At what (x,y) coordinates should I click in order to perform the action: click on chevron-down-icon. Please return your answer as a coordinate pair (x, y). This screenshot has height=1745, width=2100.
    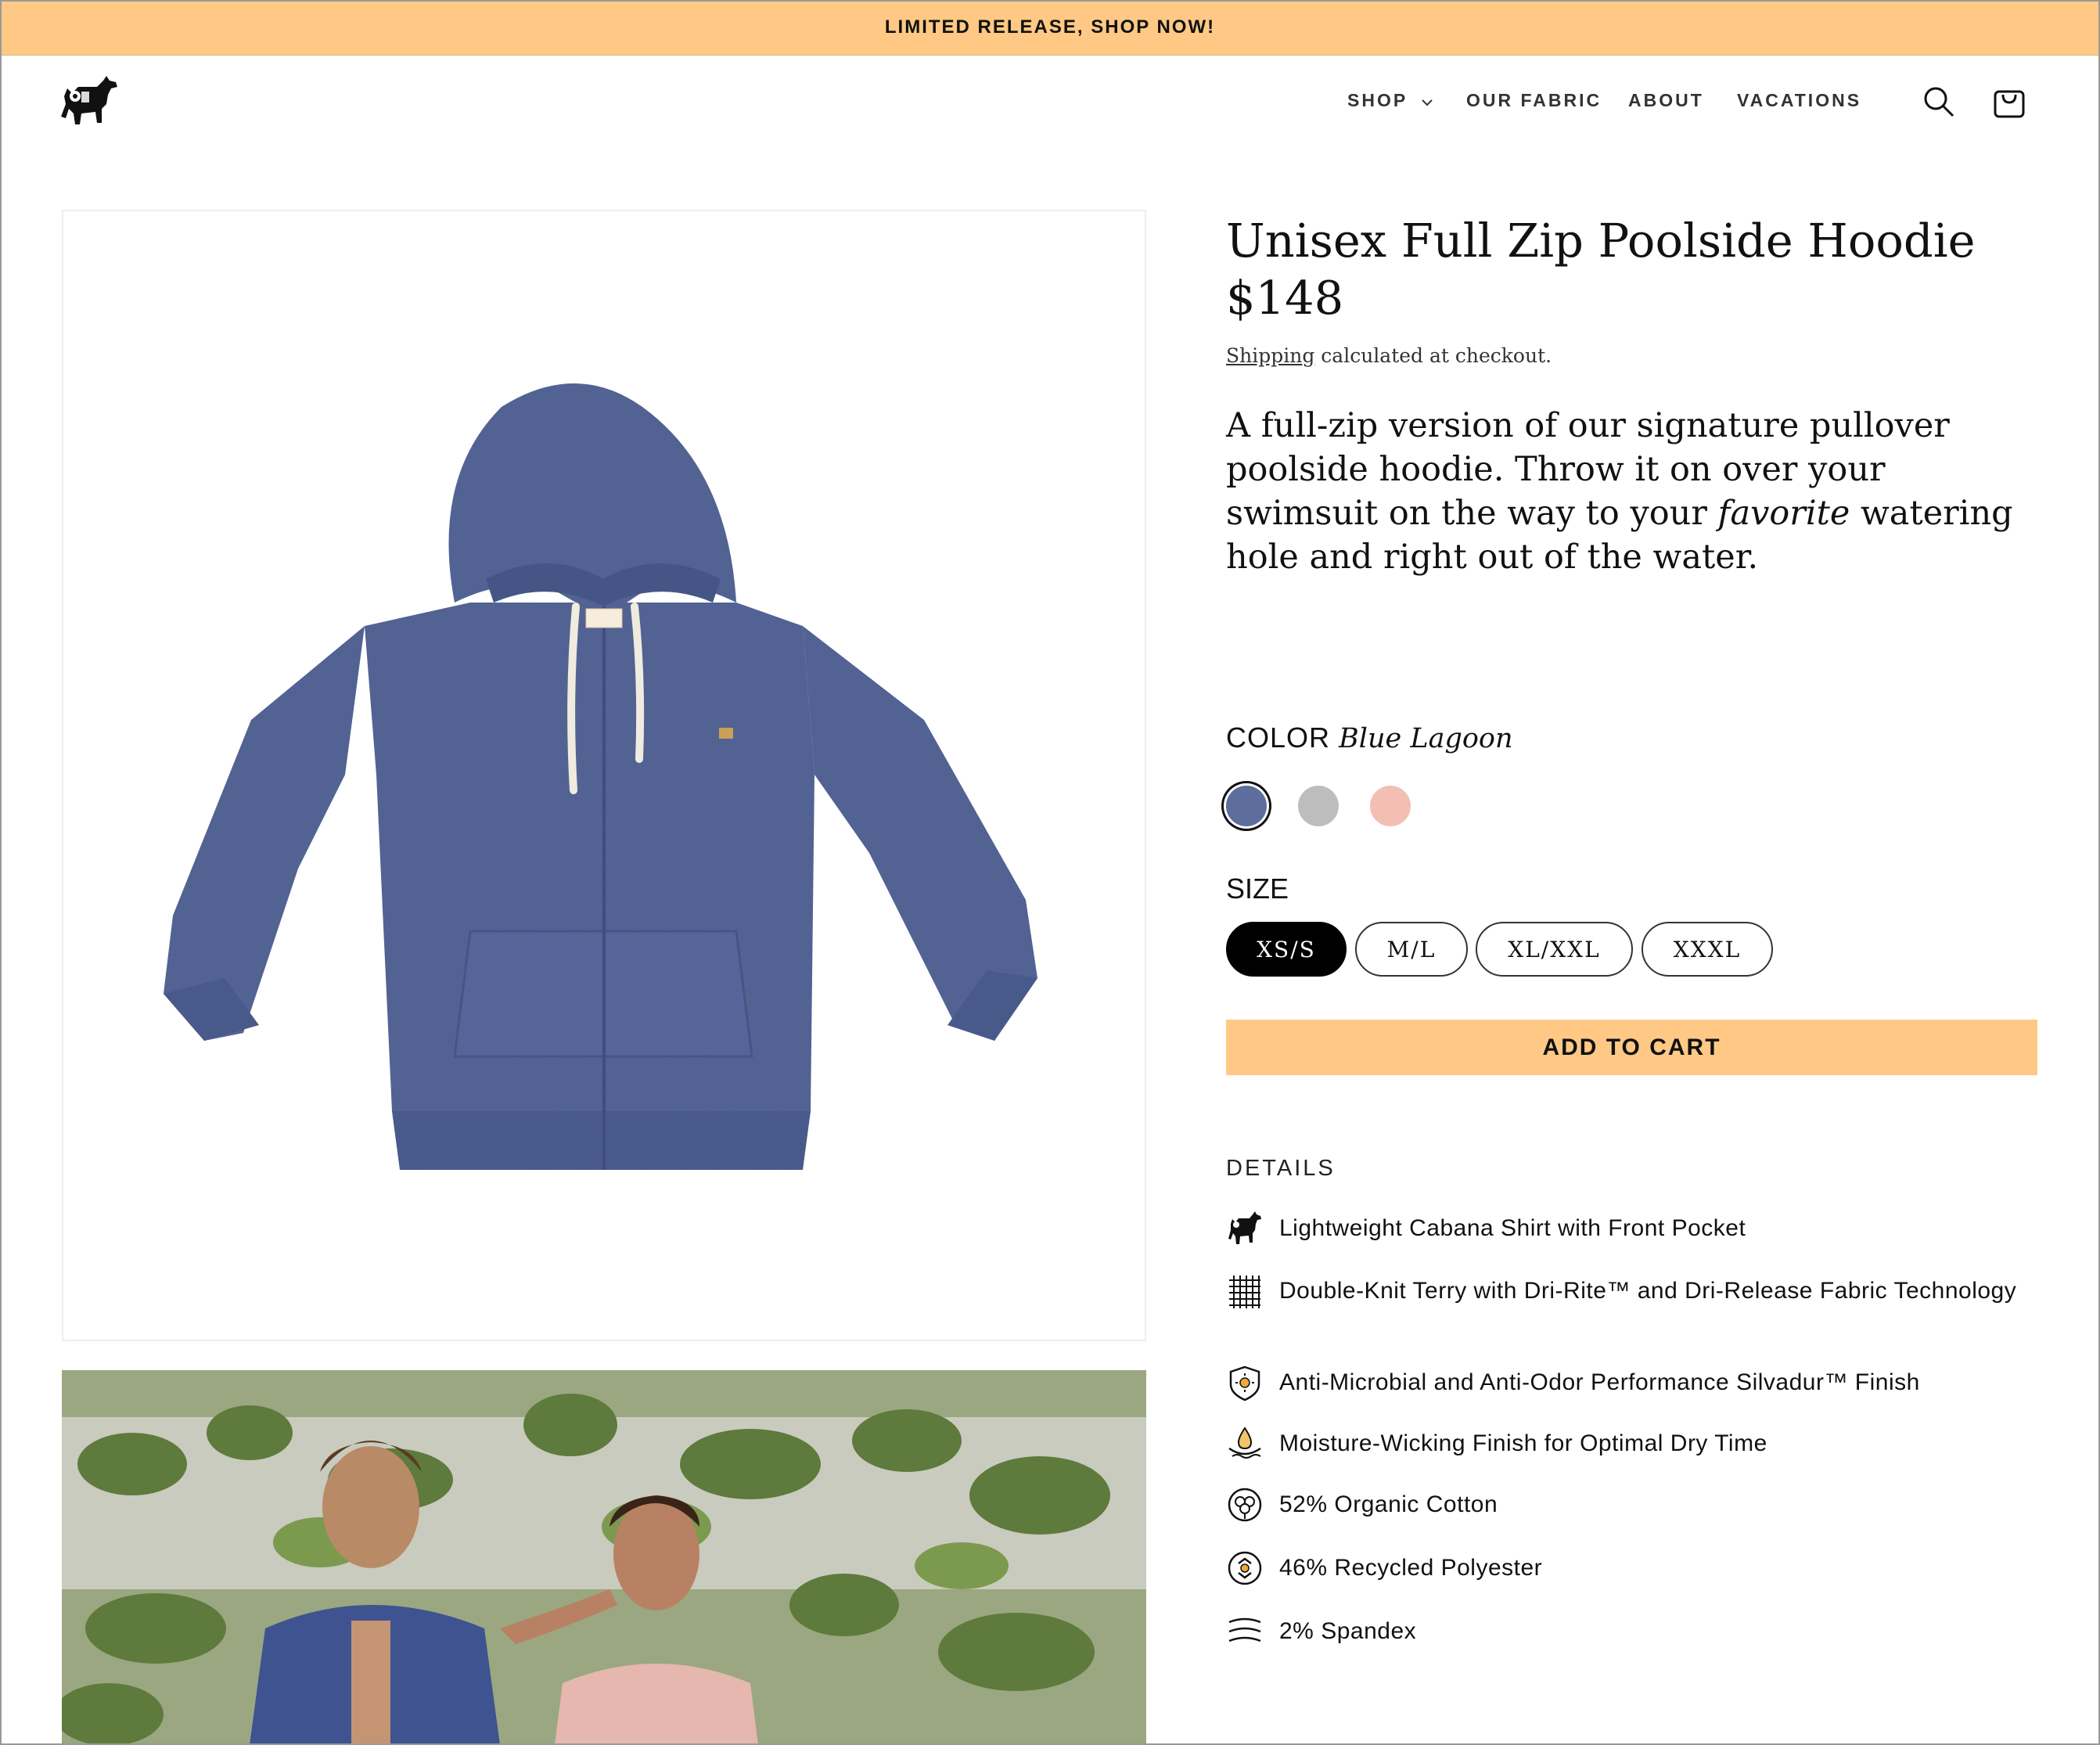
    Looking at the image, I should click on (1427, 103).